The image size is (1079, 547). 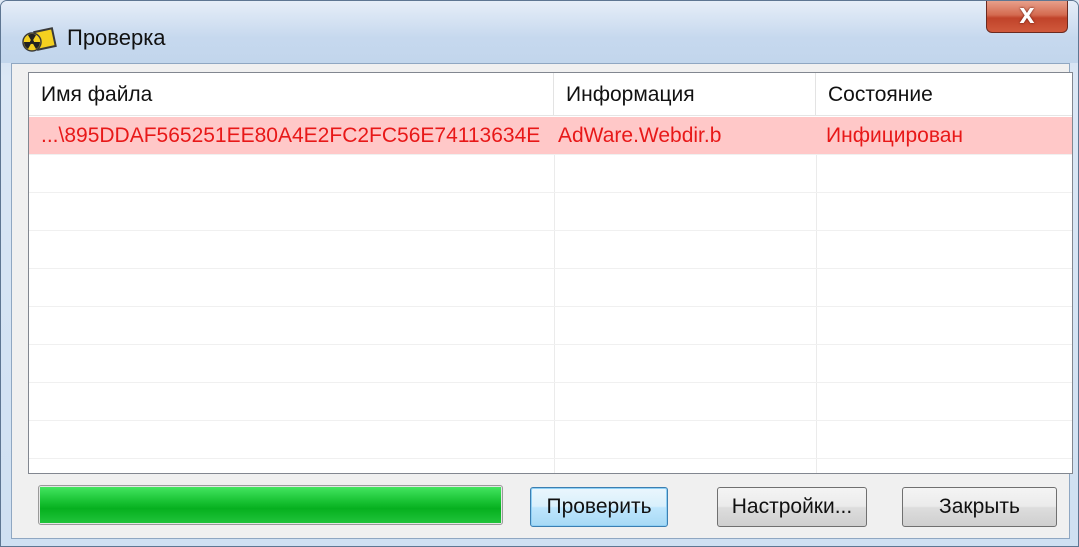 What do you see at coordinates (944, 94) in the screenshot?
I see `column-header-state: Состояние` at bounding box center [944, 94].